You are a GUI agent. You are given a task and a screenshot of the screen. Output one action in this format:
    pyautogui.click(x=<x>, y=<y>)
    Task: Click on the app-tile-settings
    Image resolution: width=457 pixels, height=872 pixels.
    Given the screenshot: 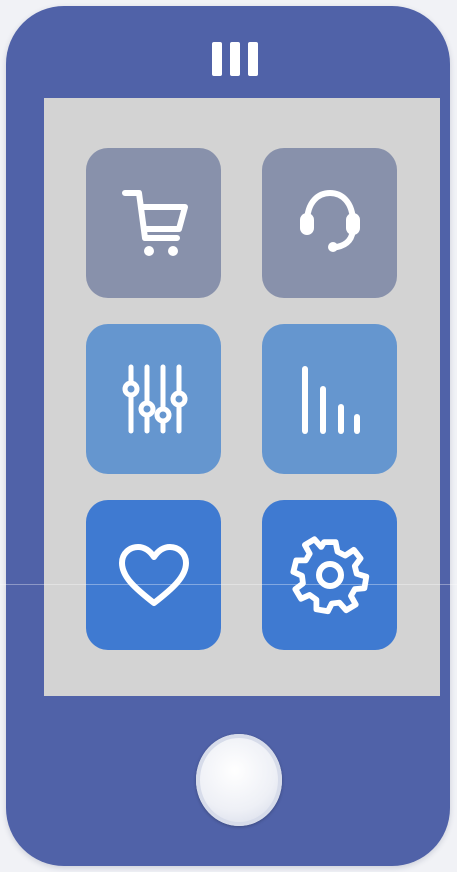 What is the action you would take?
    pyautogui.click(x=329, y=575)
    